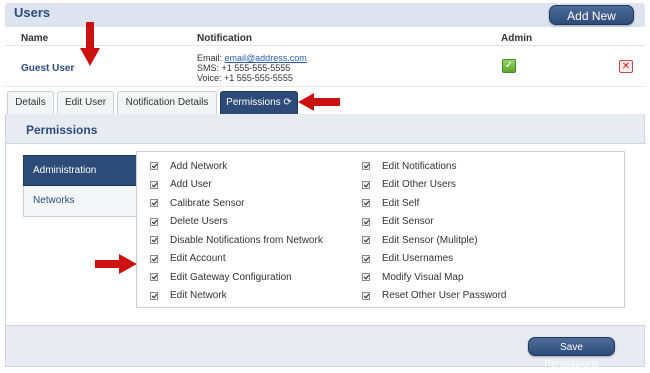  I want to click on column-name: Name, so click(35, 38).